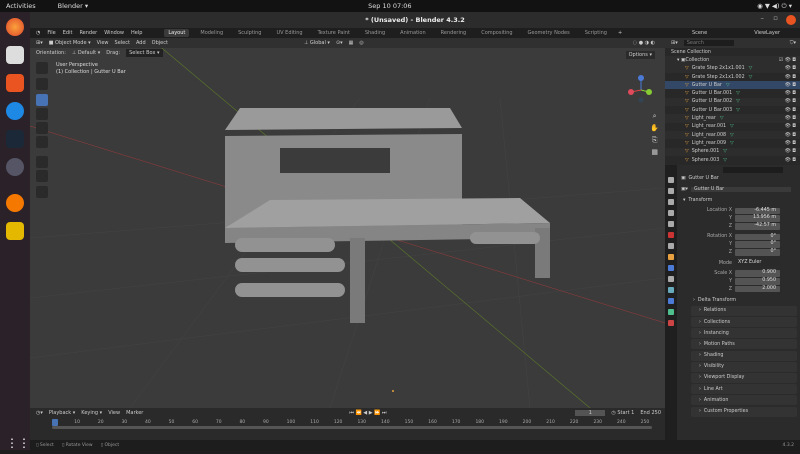 The height and width of the screenshot is (454, 800). Describe the element at coordinates (744, 400) in the screenshot. I see `properties-panel: › Animation` at that location.